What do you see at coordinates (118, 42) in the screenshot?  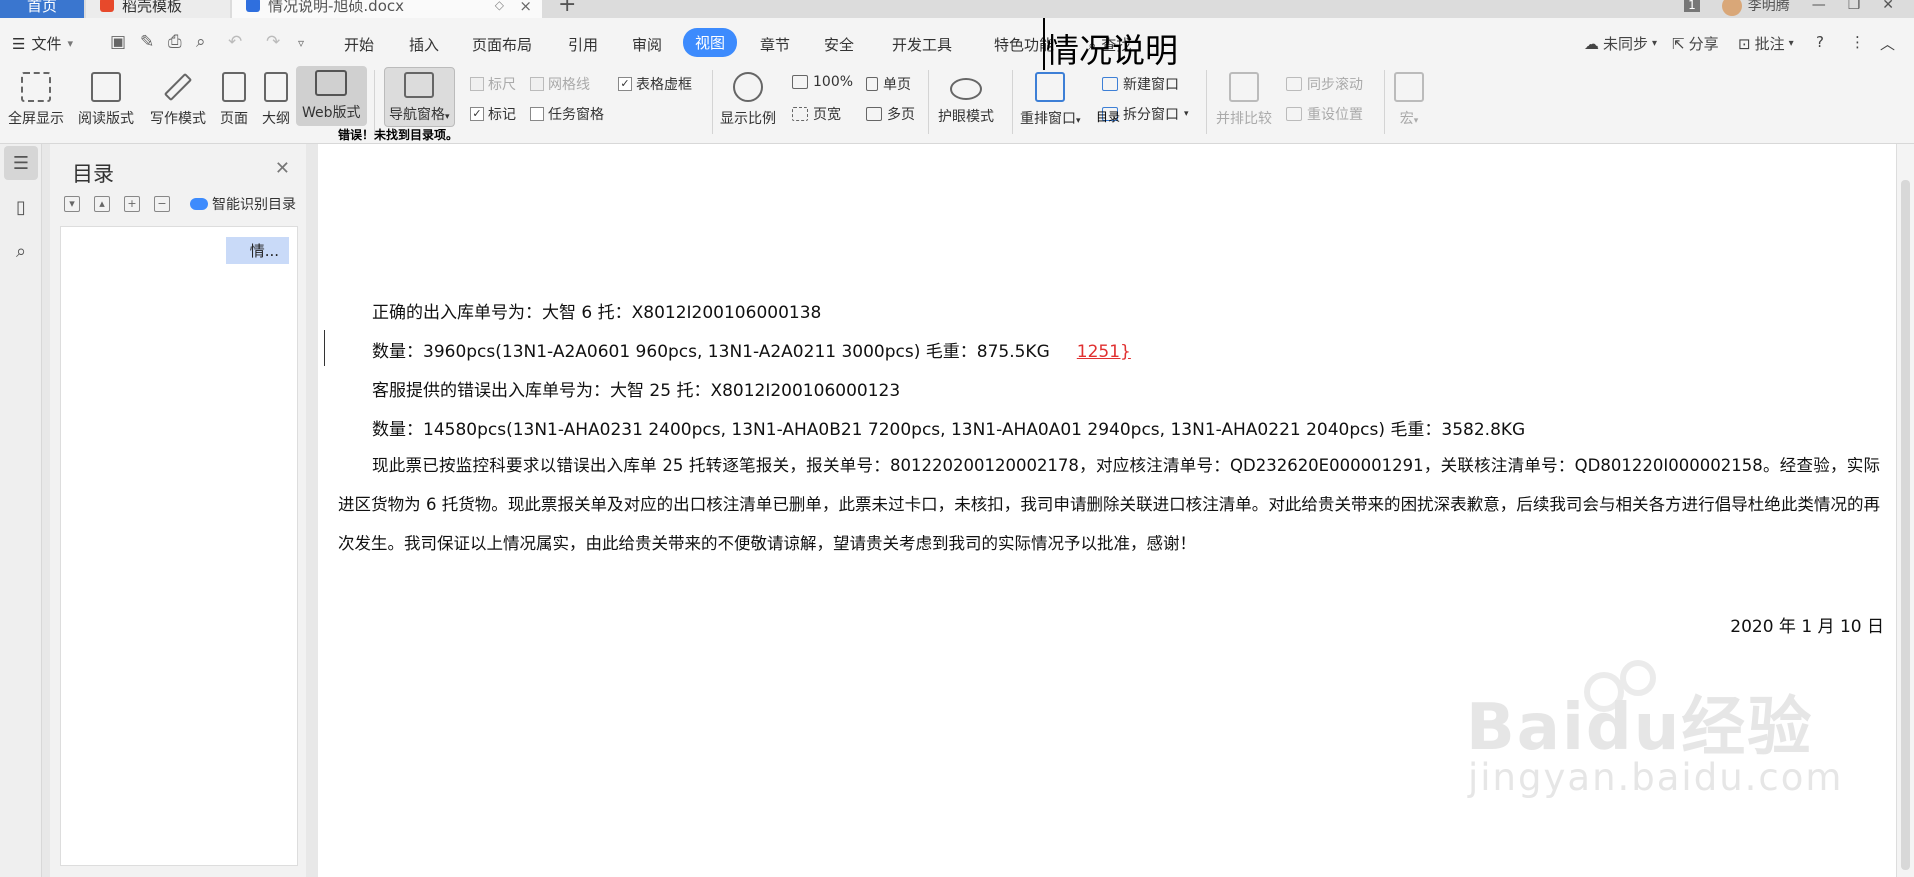 I see `save-icon: ▣` at bounding box center [118, 42].